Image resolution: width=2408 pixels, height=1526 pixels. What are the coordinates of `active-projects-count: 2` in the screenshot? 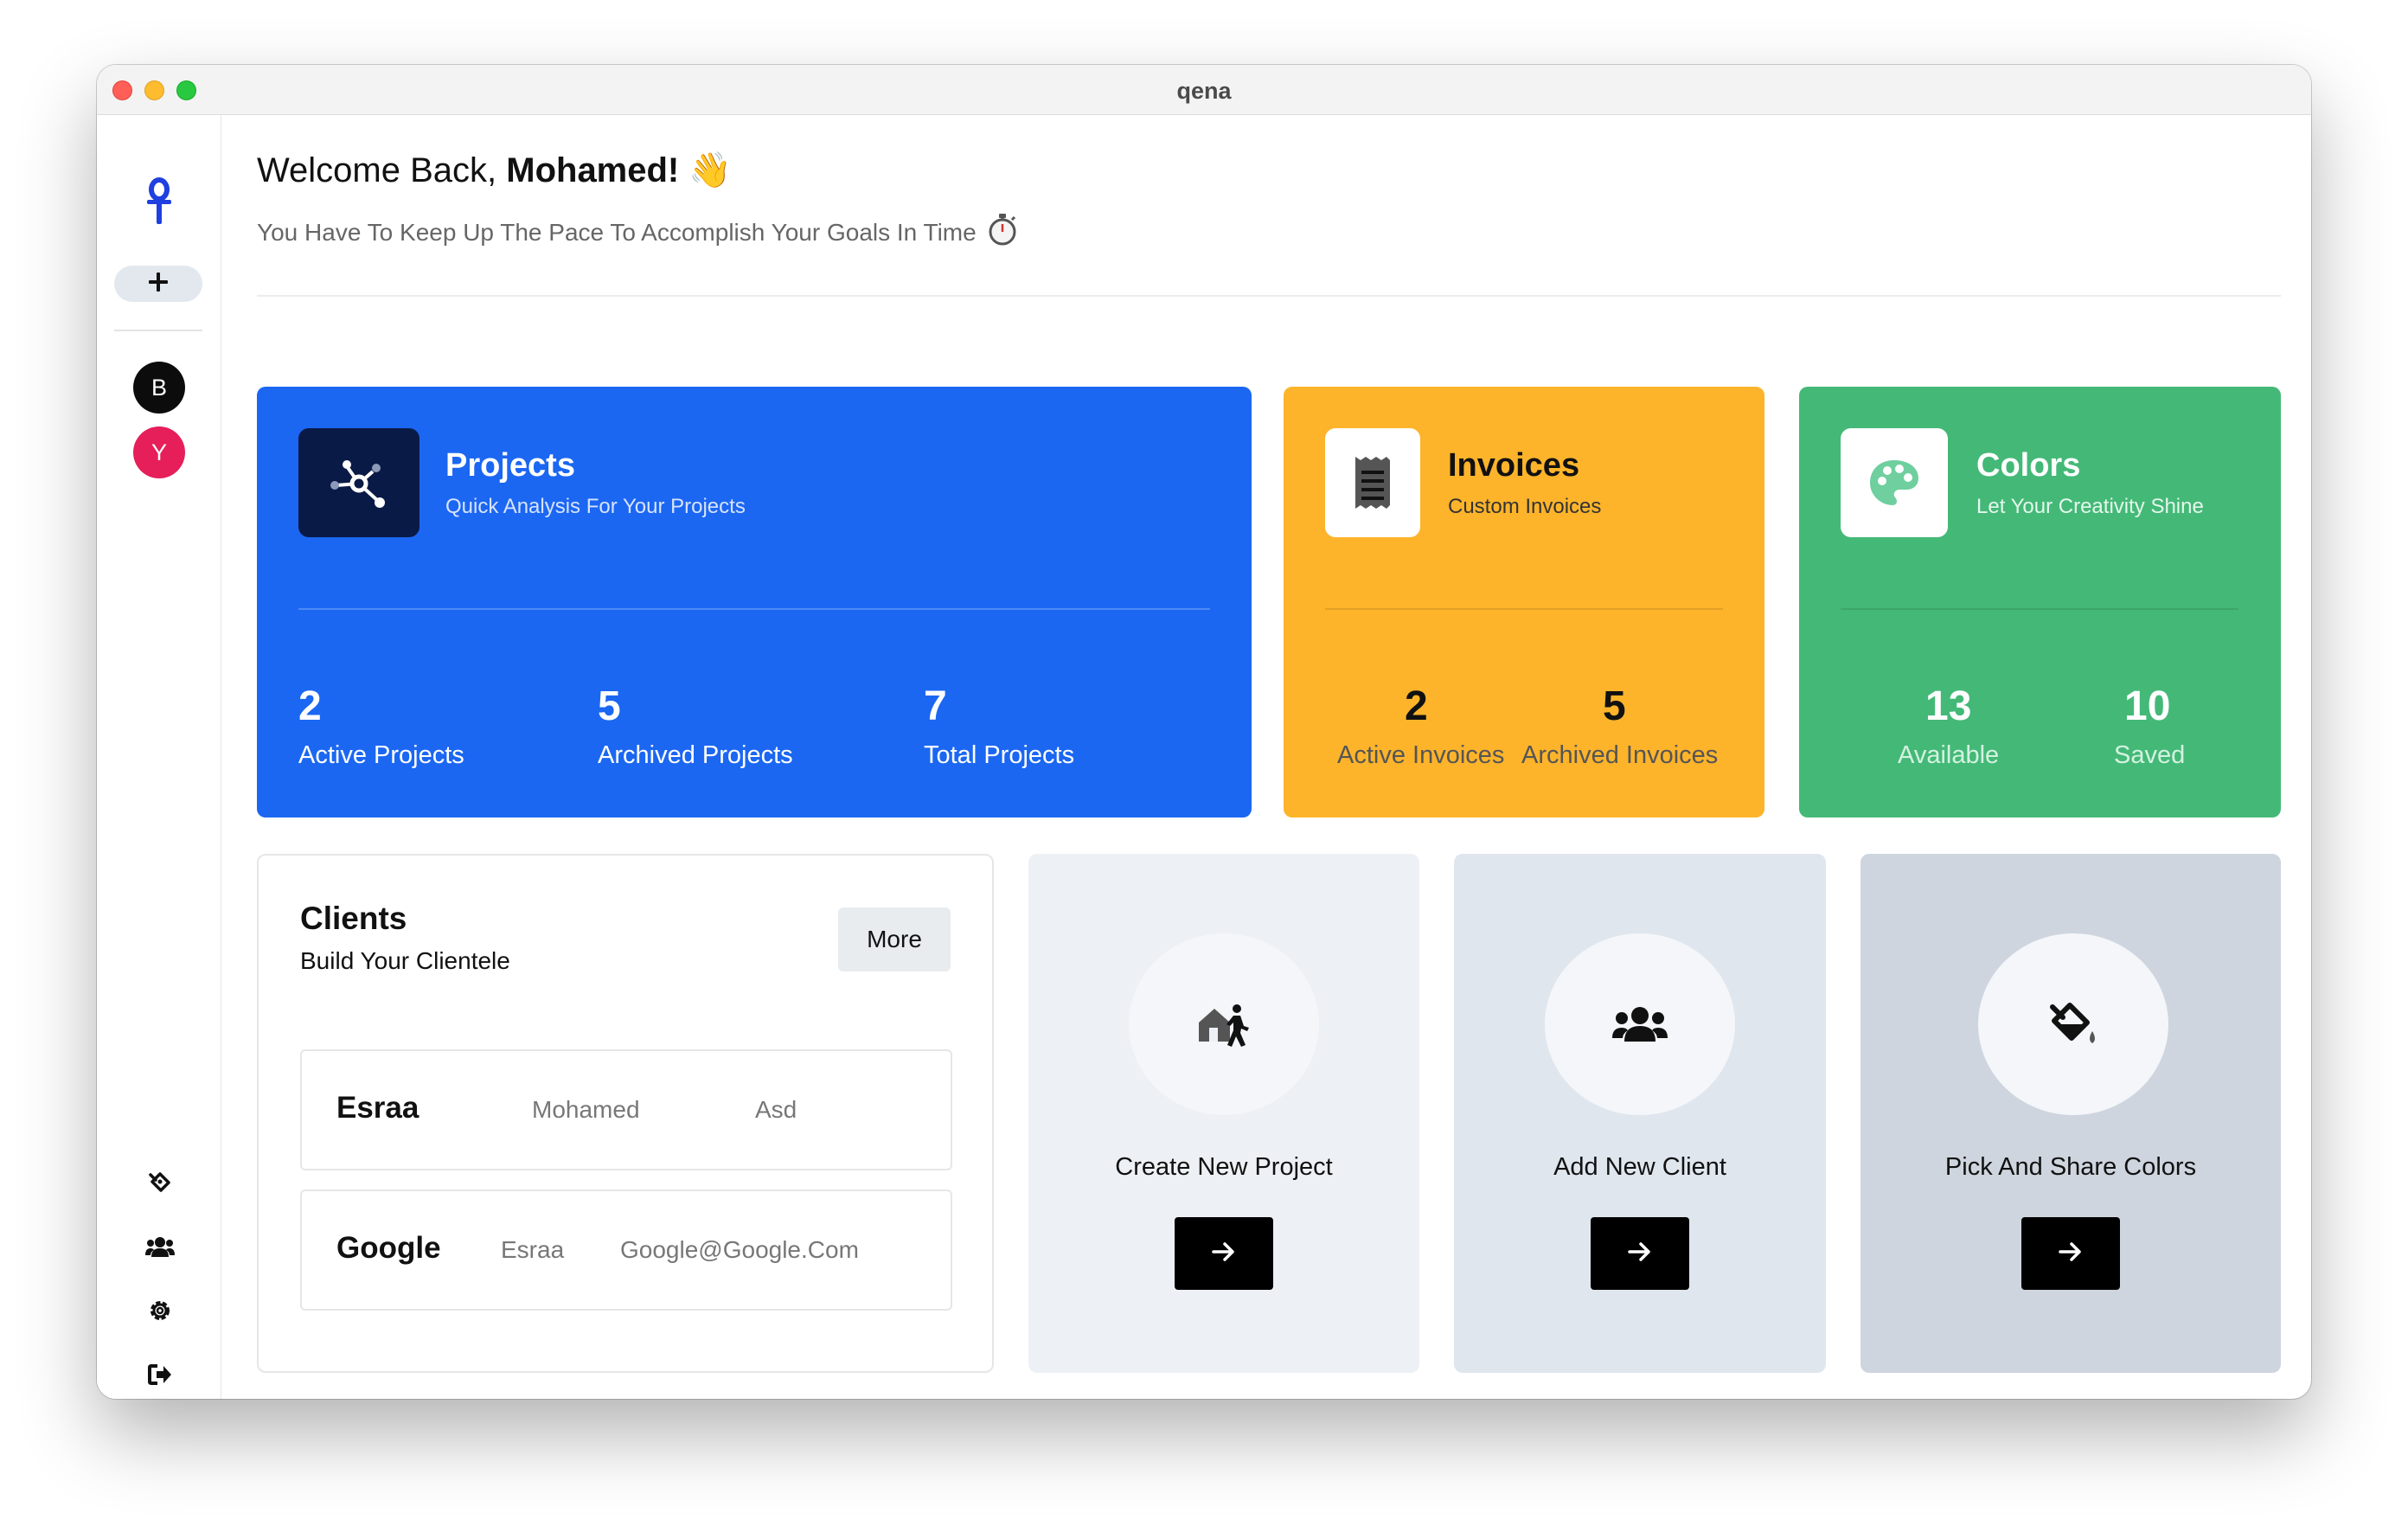 It's located at (310, 706).